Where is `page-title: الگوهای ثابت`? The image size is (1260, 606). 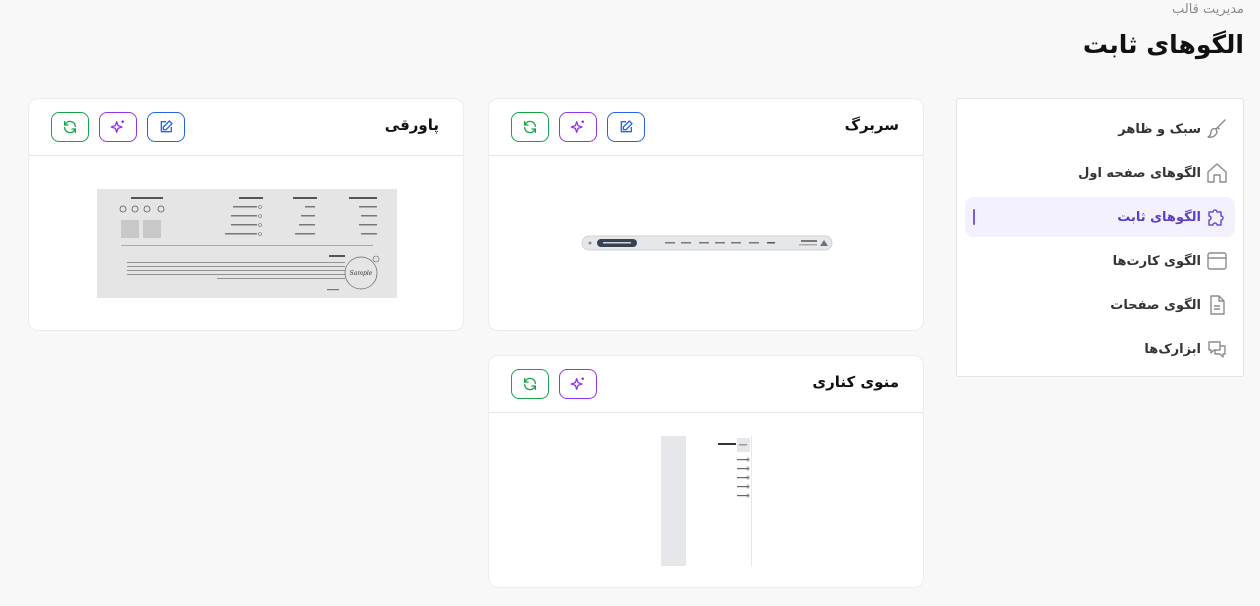 page-title: الگوهای ثابت is located at coordinates (1163, 44).